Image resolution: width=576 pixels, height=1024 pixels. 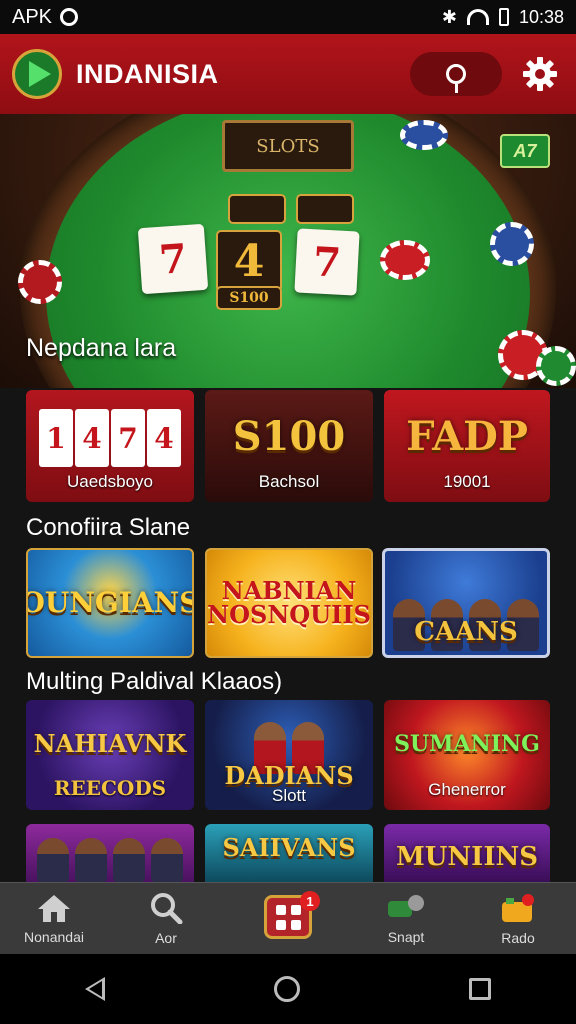 I want to click on app-logo-icon, so click(x=37, y=74).